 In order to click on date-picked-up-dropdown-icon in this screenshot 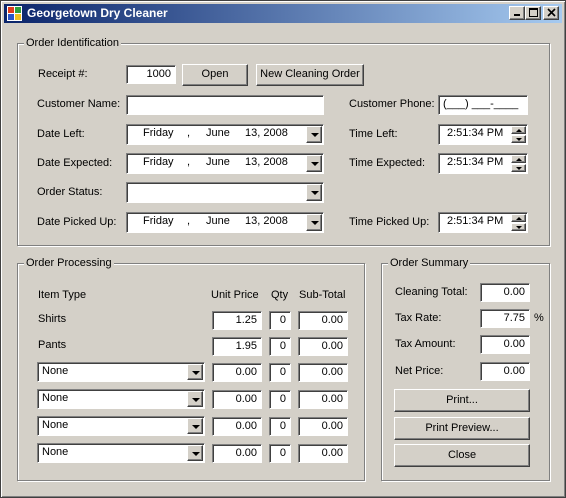, I will do `click(314, 222)`.